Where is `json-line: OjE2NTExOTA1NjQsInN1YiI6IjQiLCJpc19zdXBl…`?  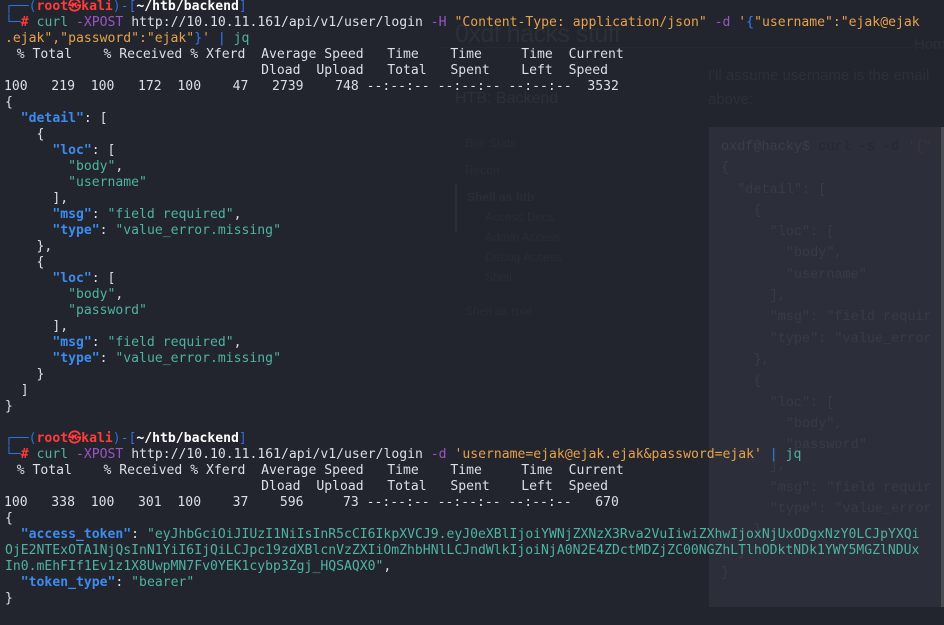 json-line: OjE2NTExOTA1NjQsInN1YiI6IjQiLCJpc19zdXBl… is located at coordinates (462, 551).